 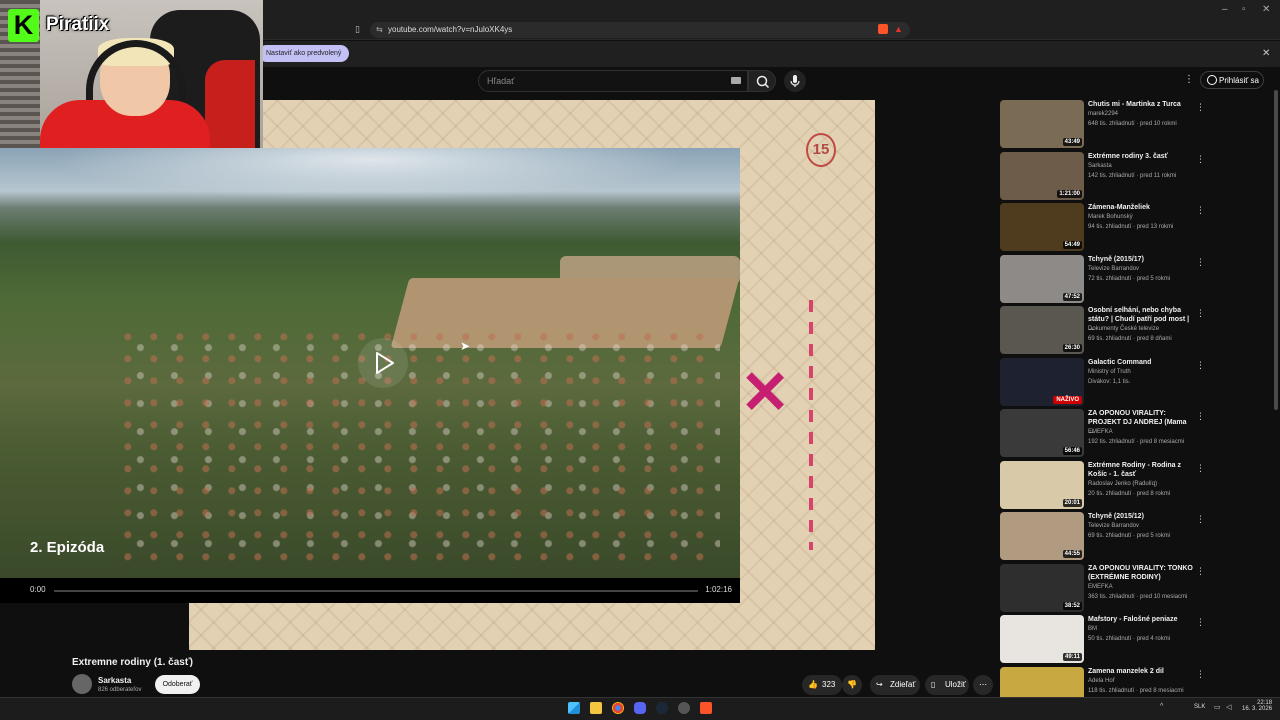 I want to click on taskbar-clock: 22:18 16. 3. 2026, so click(x=1257, y=706).